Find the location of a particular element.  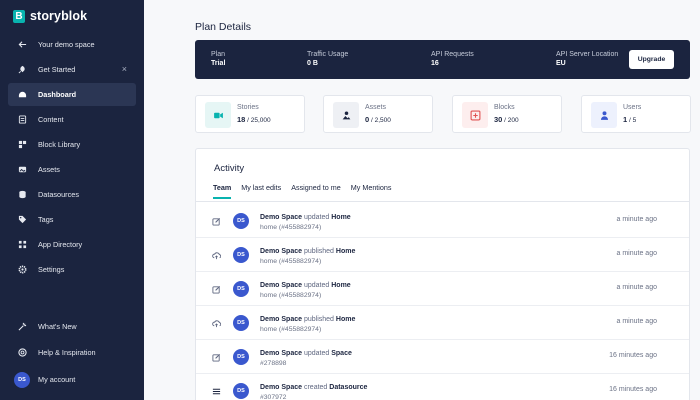

settings-icon is located at coordinates (22, 270).